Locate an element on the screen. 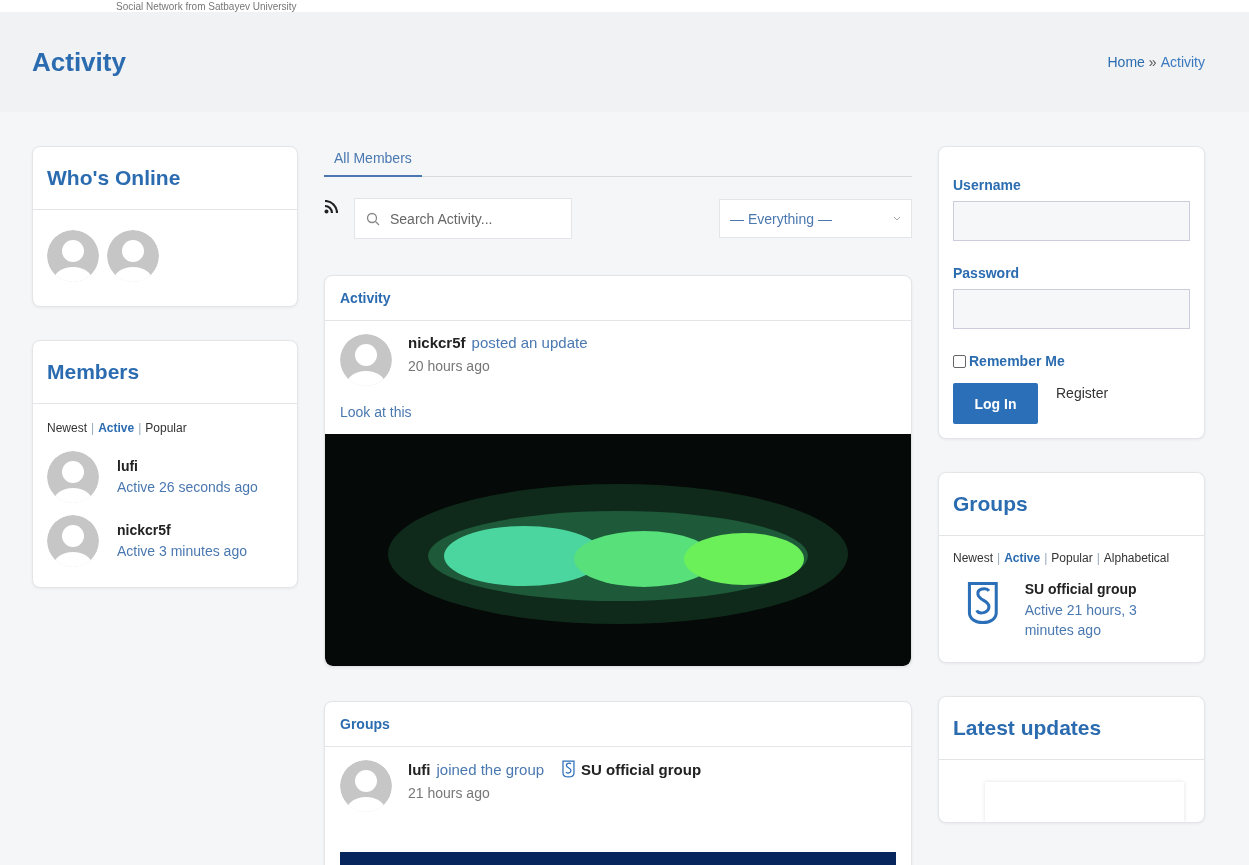 This screenshot has height=865, width=1249. checkbox-label: Remember Me is located at coordinates (1017, 361).